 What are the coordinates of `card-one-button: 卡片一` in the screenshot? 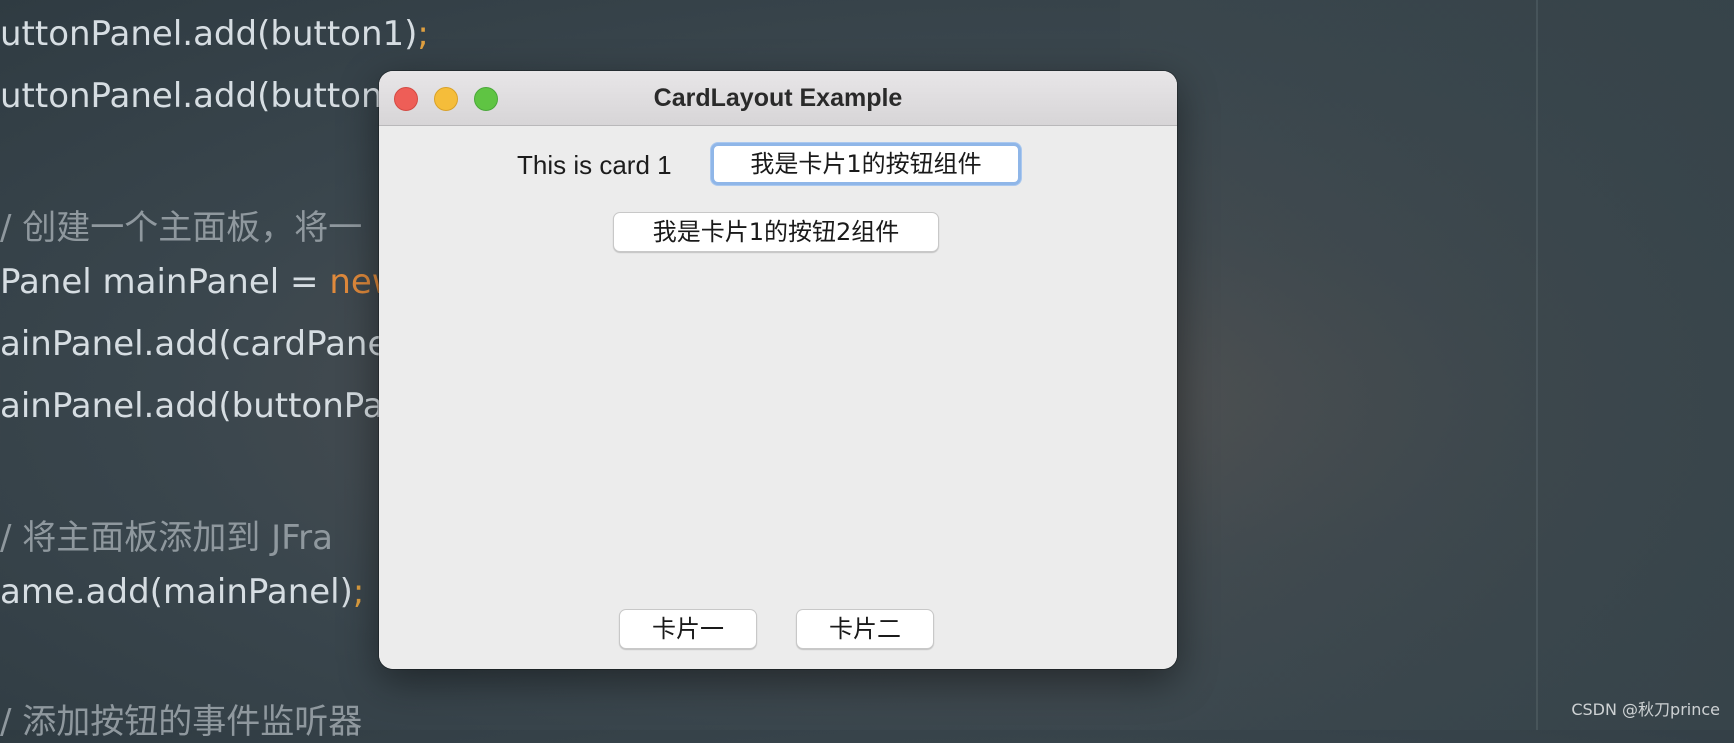 It's located at (688, 629).